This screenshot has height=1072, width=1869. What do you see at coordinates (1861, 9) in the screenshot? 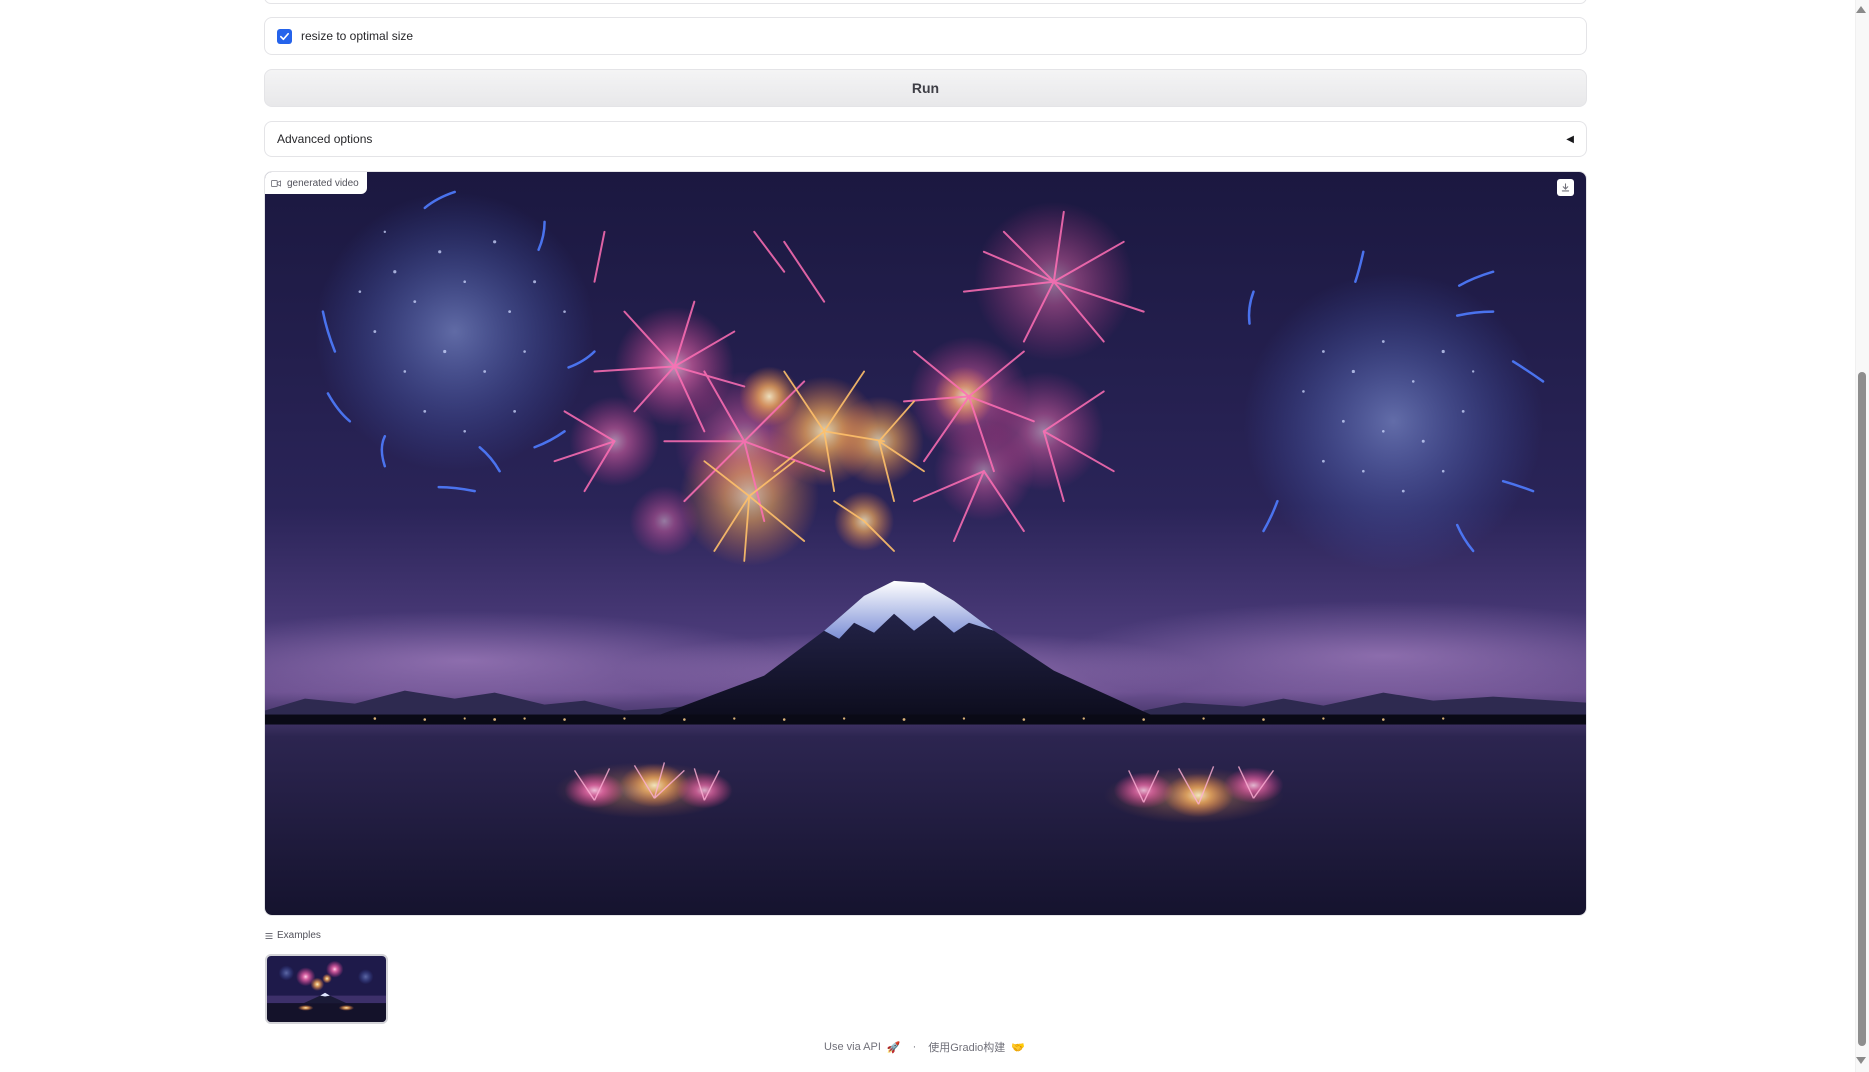
I see `scroll-up-arrow-icon` at bounding box center [1861, 9].